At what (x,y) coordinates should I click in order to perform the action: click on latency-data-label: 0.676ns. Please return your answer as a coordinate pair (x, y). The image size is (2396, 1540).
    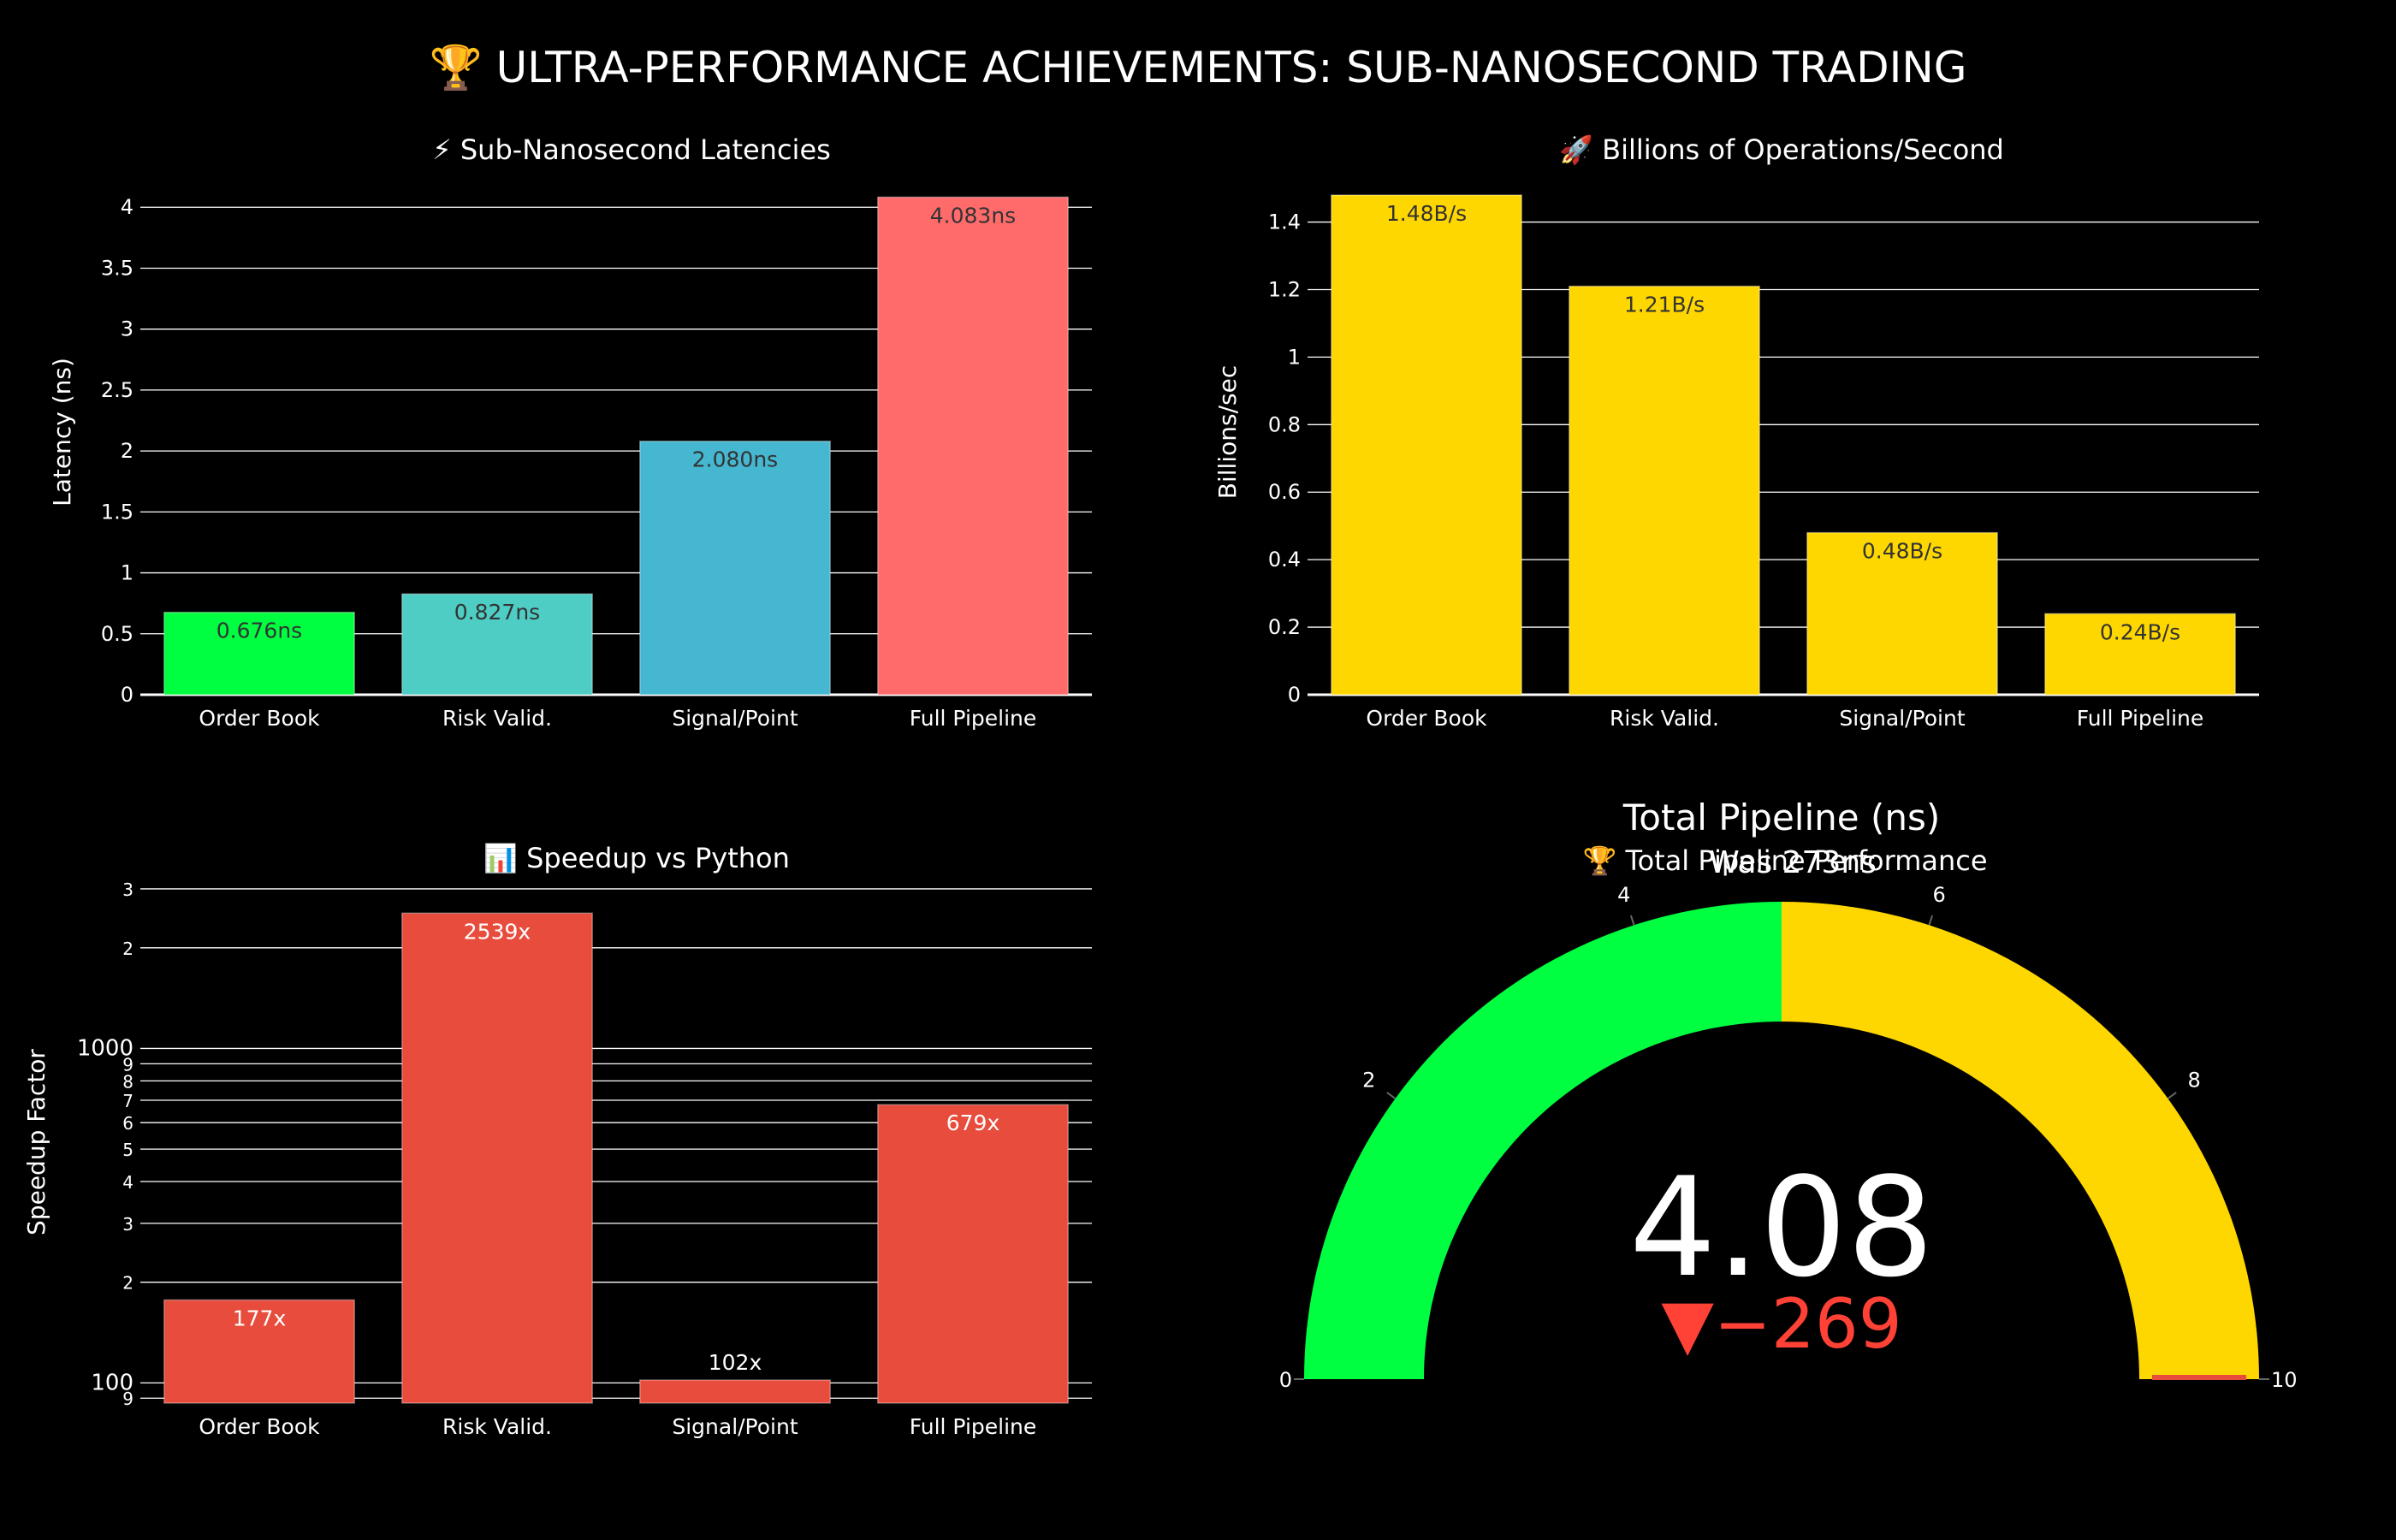
    Looking at the image, I should click on (259, 631).